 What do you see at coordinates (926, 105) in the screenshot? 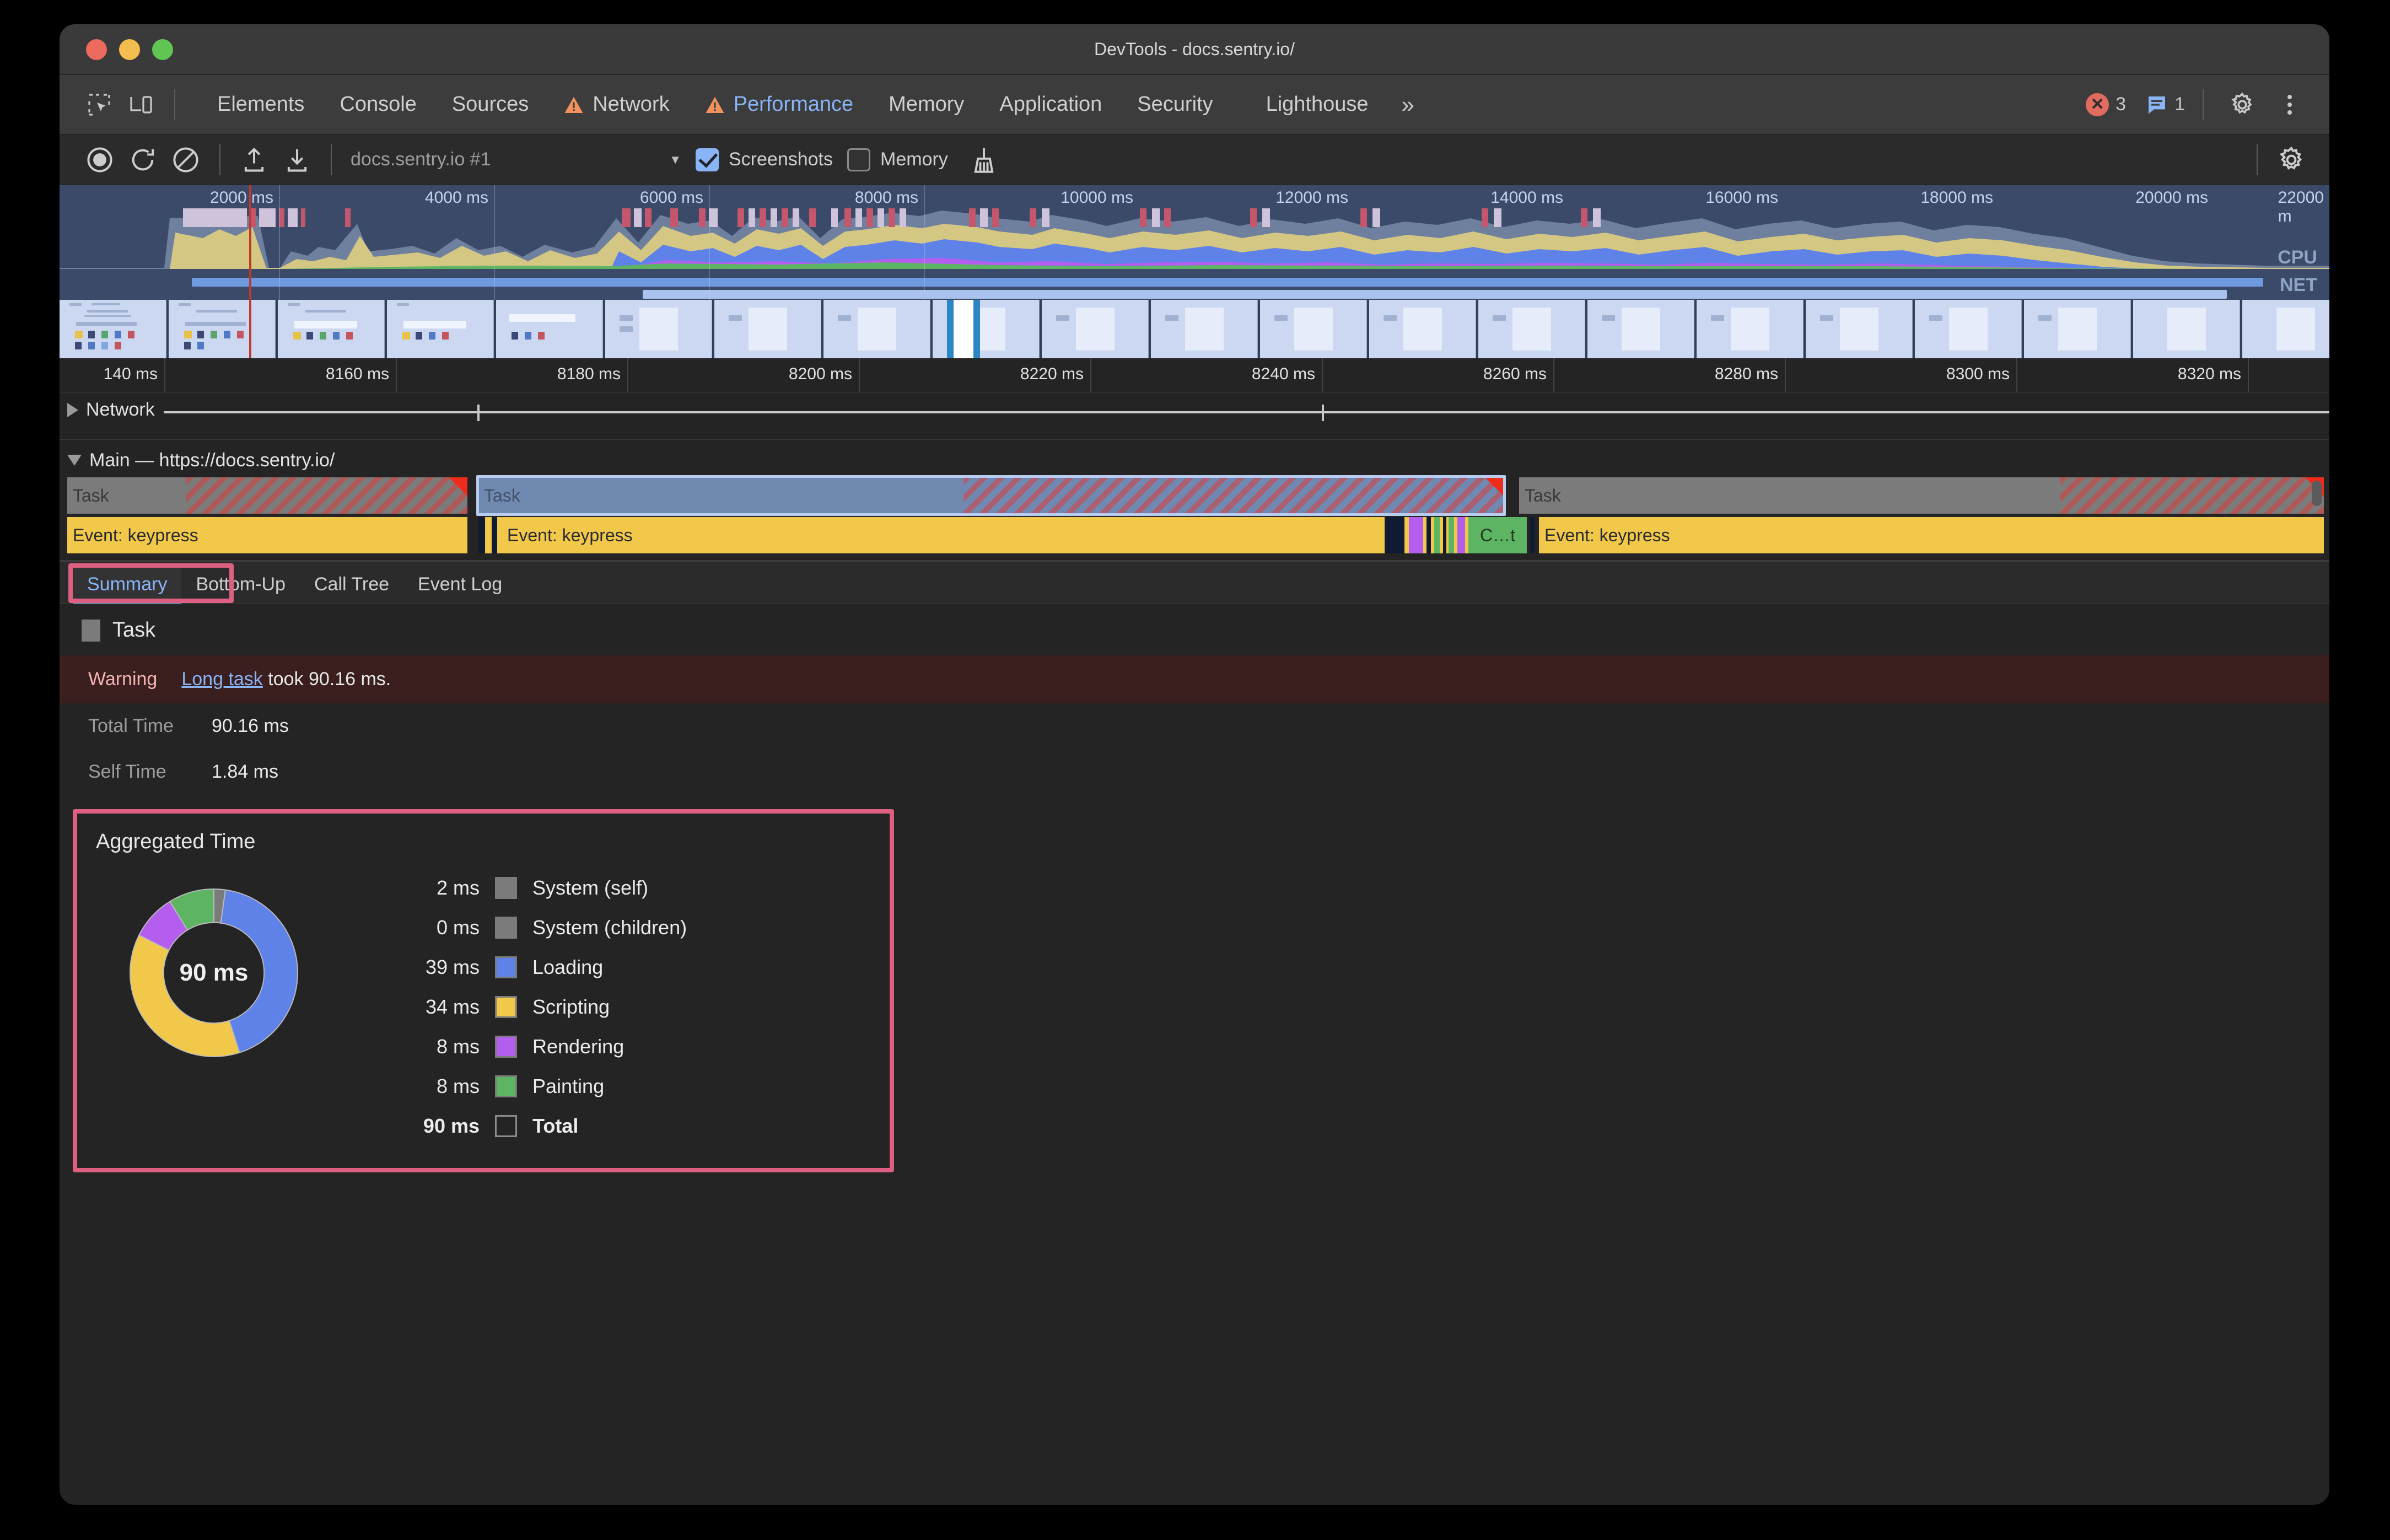
I see `tab-memory: Memory` at bounding box center [926, 105].